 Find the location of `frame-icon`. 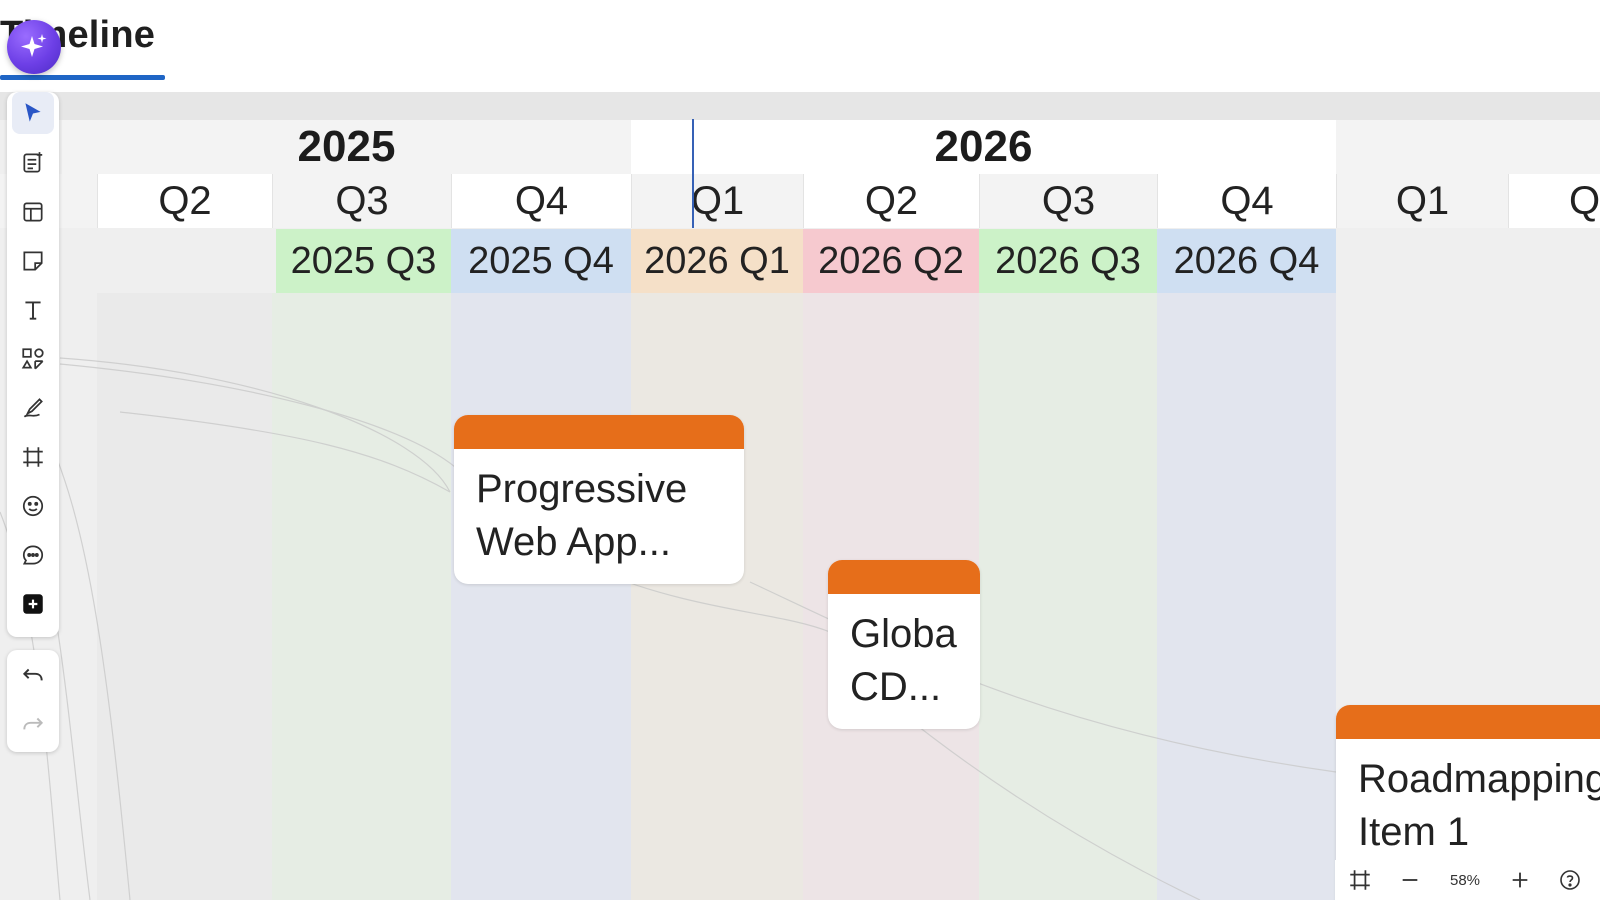

frame-icon is located at coordinates (33, 457).